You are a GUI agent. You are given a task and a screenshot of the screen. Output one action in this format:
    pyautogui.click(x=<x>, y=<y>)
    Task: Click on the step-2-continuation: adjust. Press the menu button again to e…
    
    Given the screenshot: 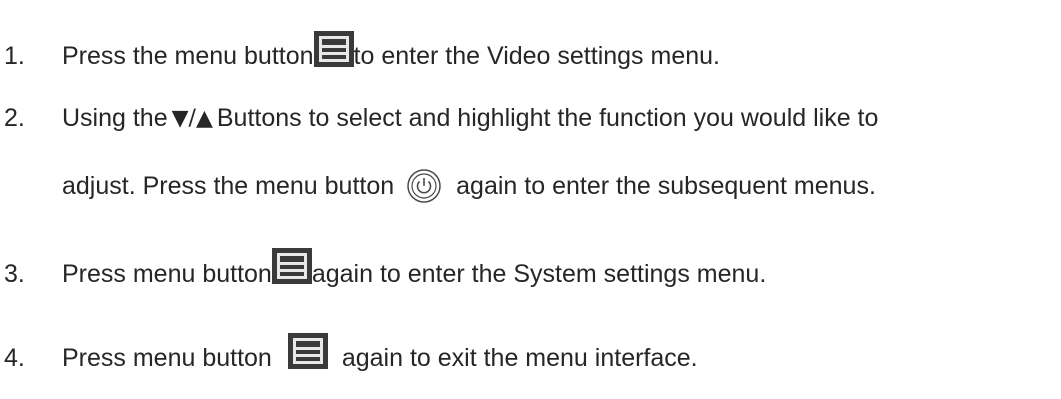 What is the action you would take?
    pyautogui.click(x=469, y=186)
    